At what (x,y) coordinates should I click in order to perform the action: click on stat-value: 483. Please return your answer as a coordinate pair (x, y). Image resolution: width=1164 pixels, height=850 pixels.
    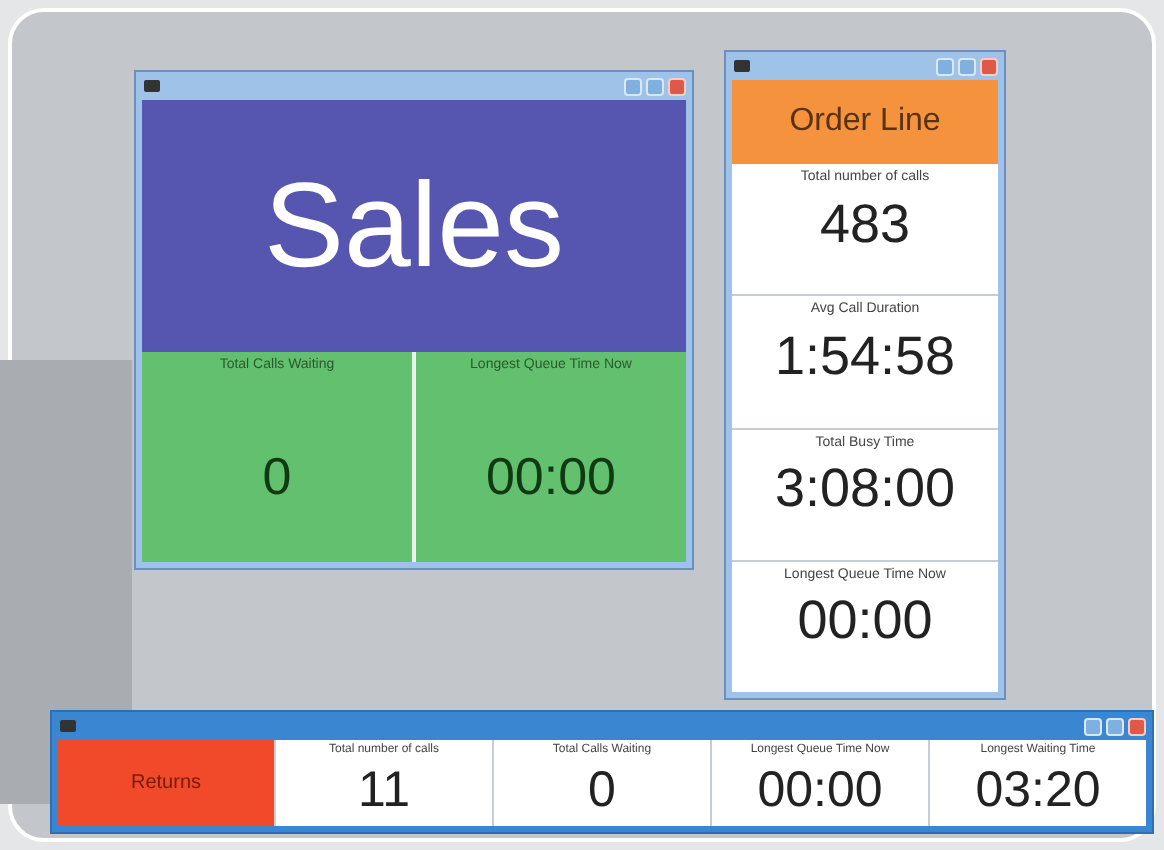
    Looking at the image, I should click on (865, 224).